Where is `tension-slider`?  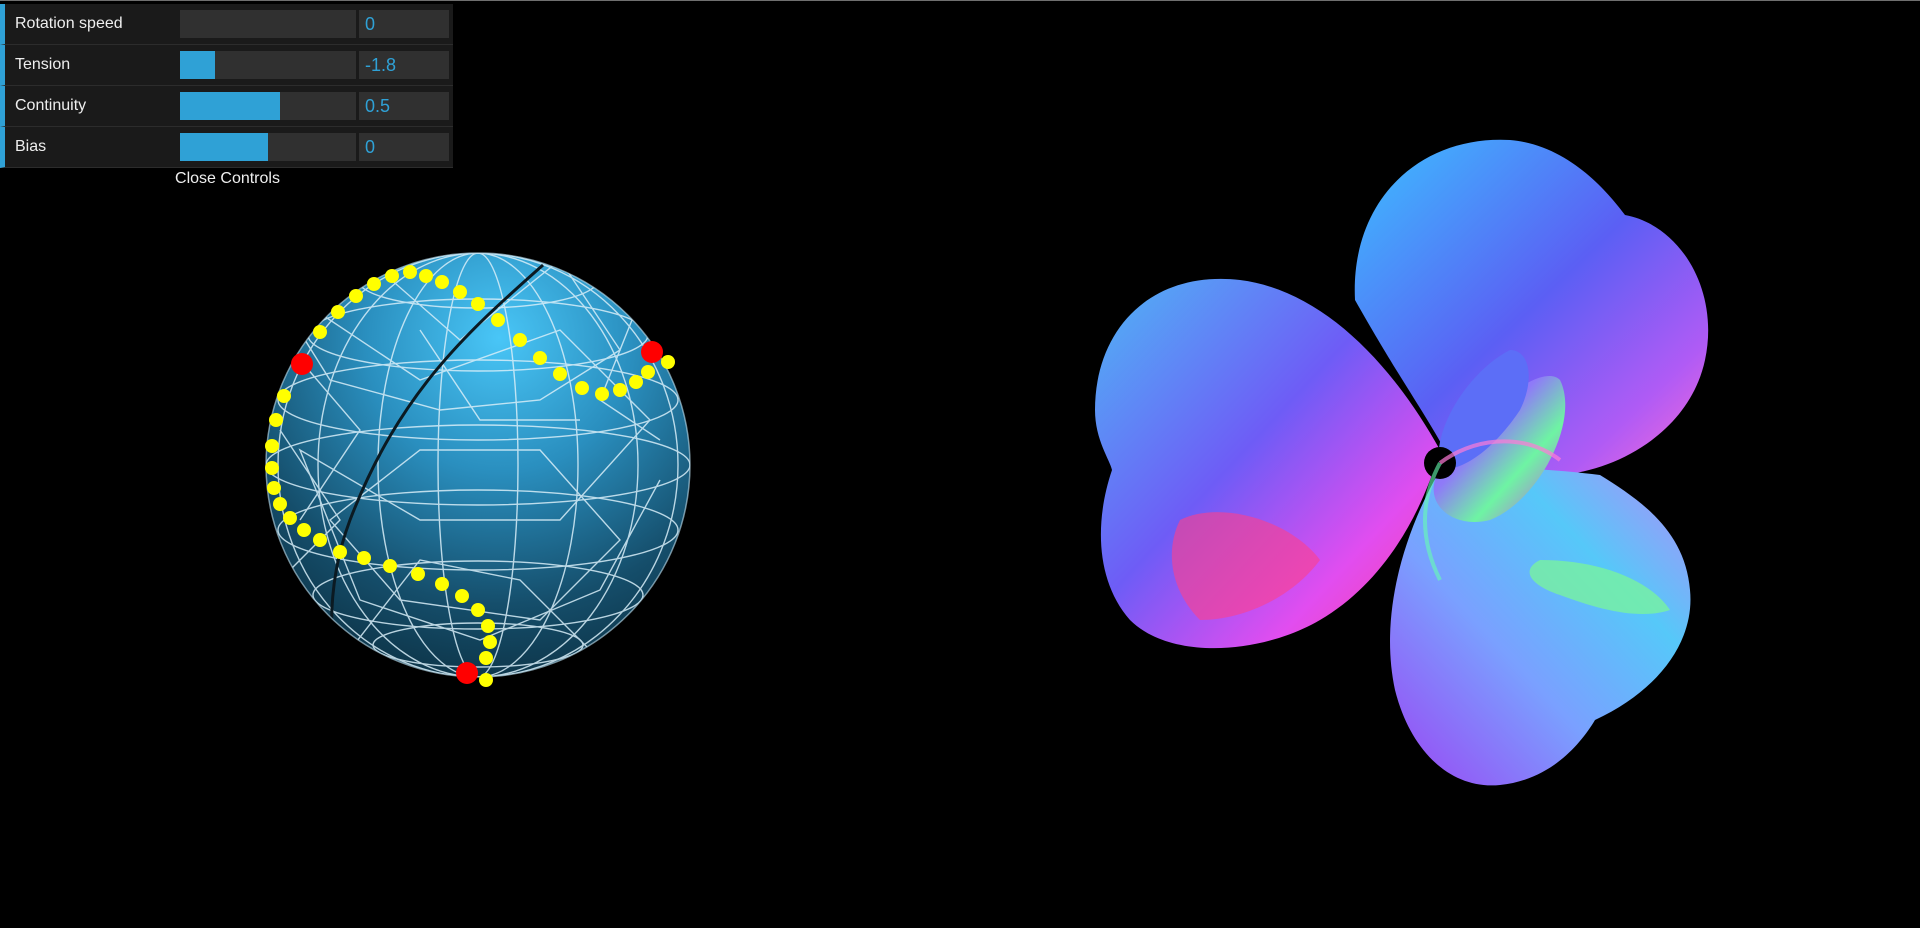
tension-slider is located at coordinates (268, 65).